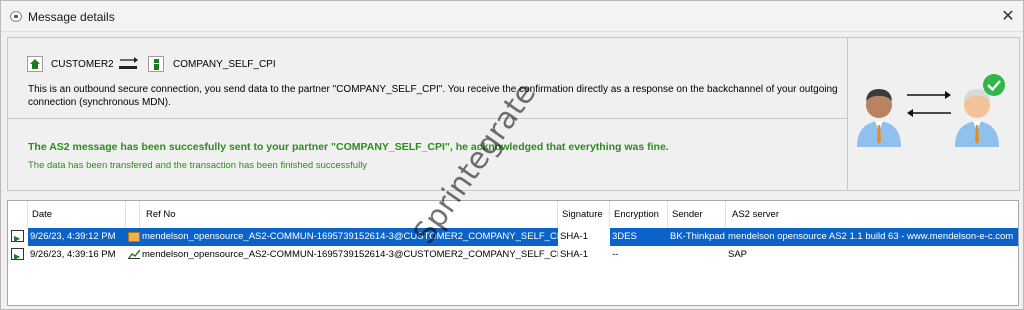 This screenshot has height=310, width=1024. Describe the element at coordinates (71, 17) in the screenshot. I see `window-title: Message details` at that location.